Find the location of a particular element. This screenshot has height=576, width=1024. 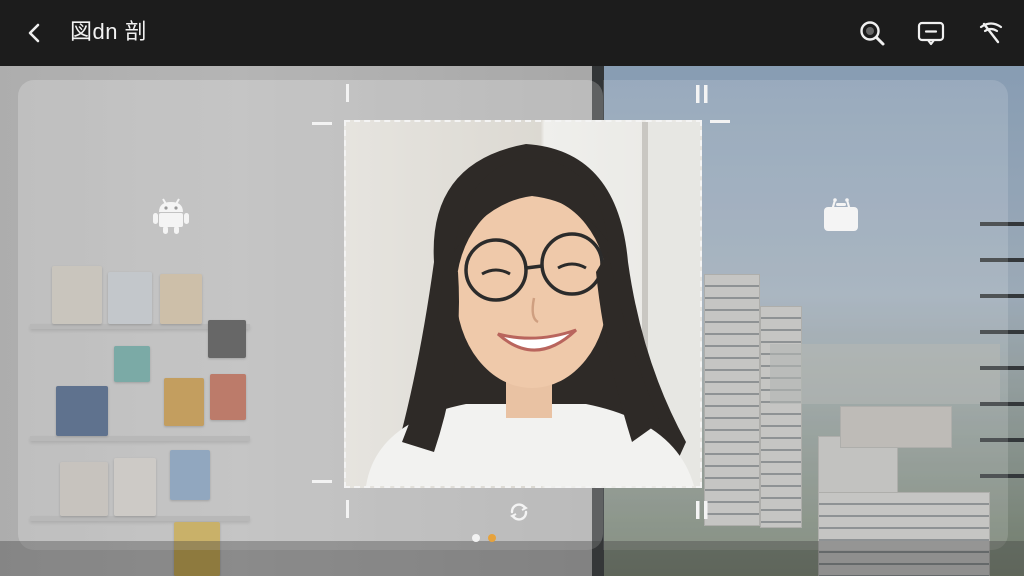

search-icon is located at coordinates (872, 33).